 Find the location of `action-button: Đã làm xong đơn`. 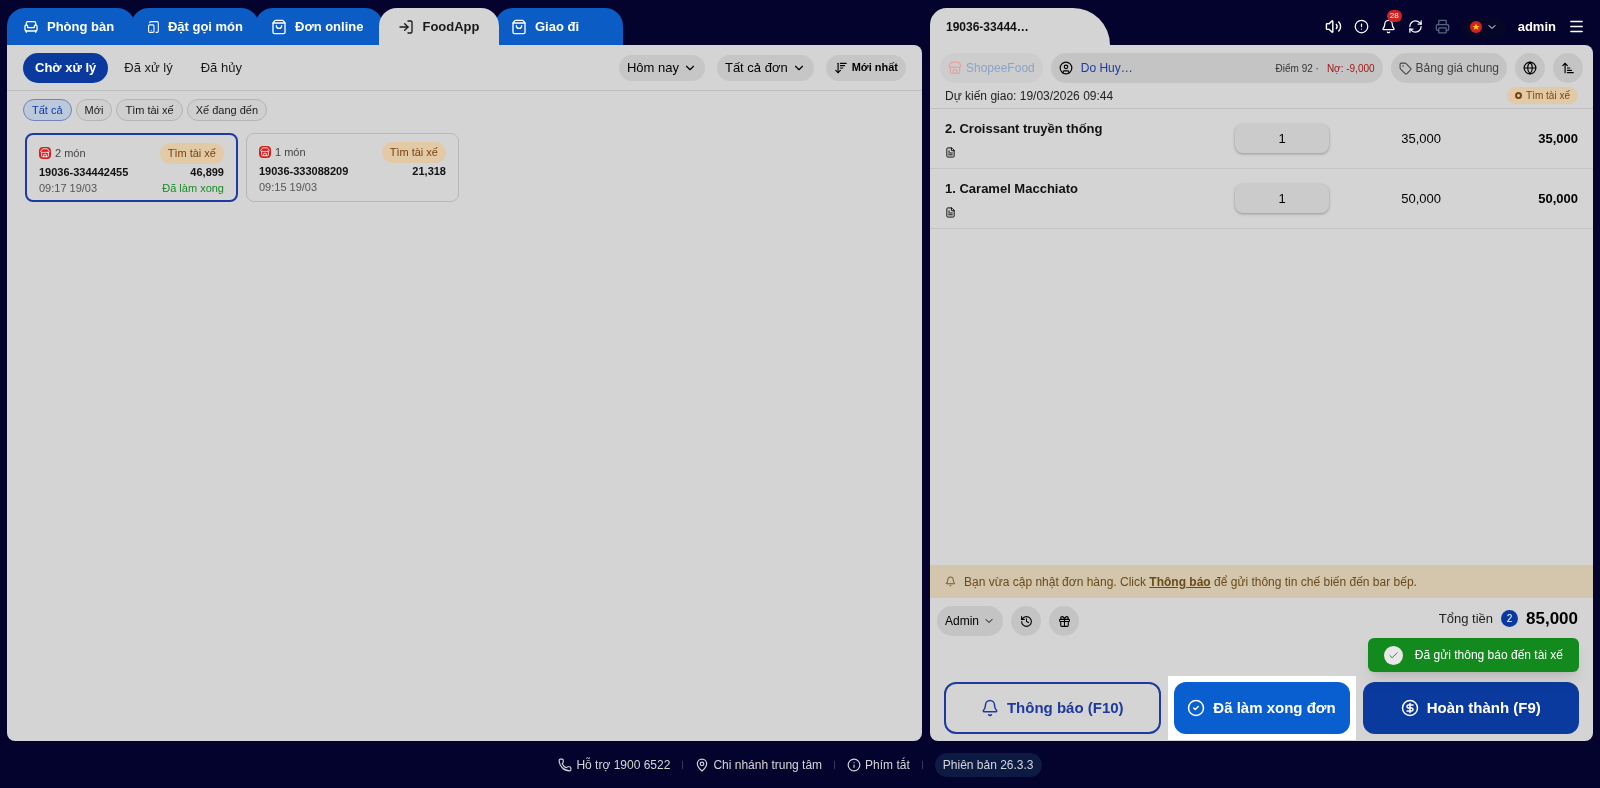

action-button: Đã làm xong đơn is located at coordinates (1261, 708).